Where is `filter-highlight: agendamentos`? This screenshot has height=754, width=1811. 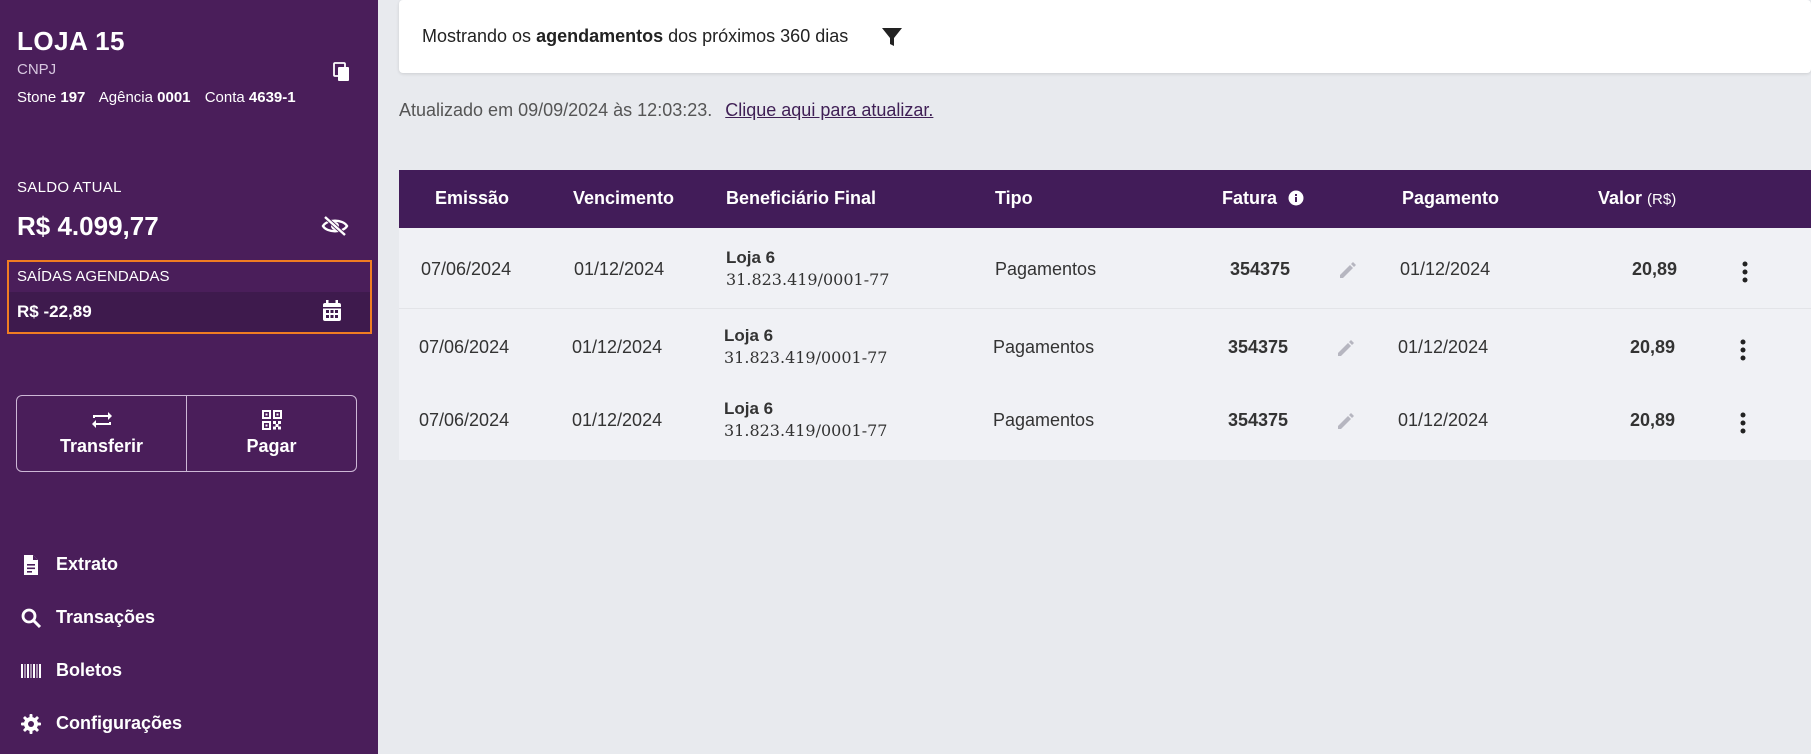
filter-highlight: agendamentos is located at coordinates (600, 36).